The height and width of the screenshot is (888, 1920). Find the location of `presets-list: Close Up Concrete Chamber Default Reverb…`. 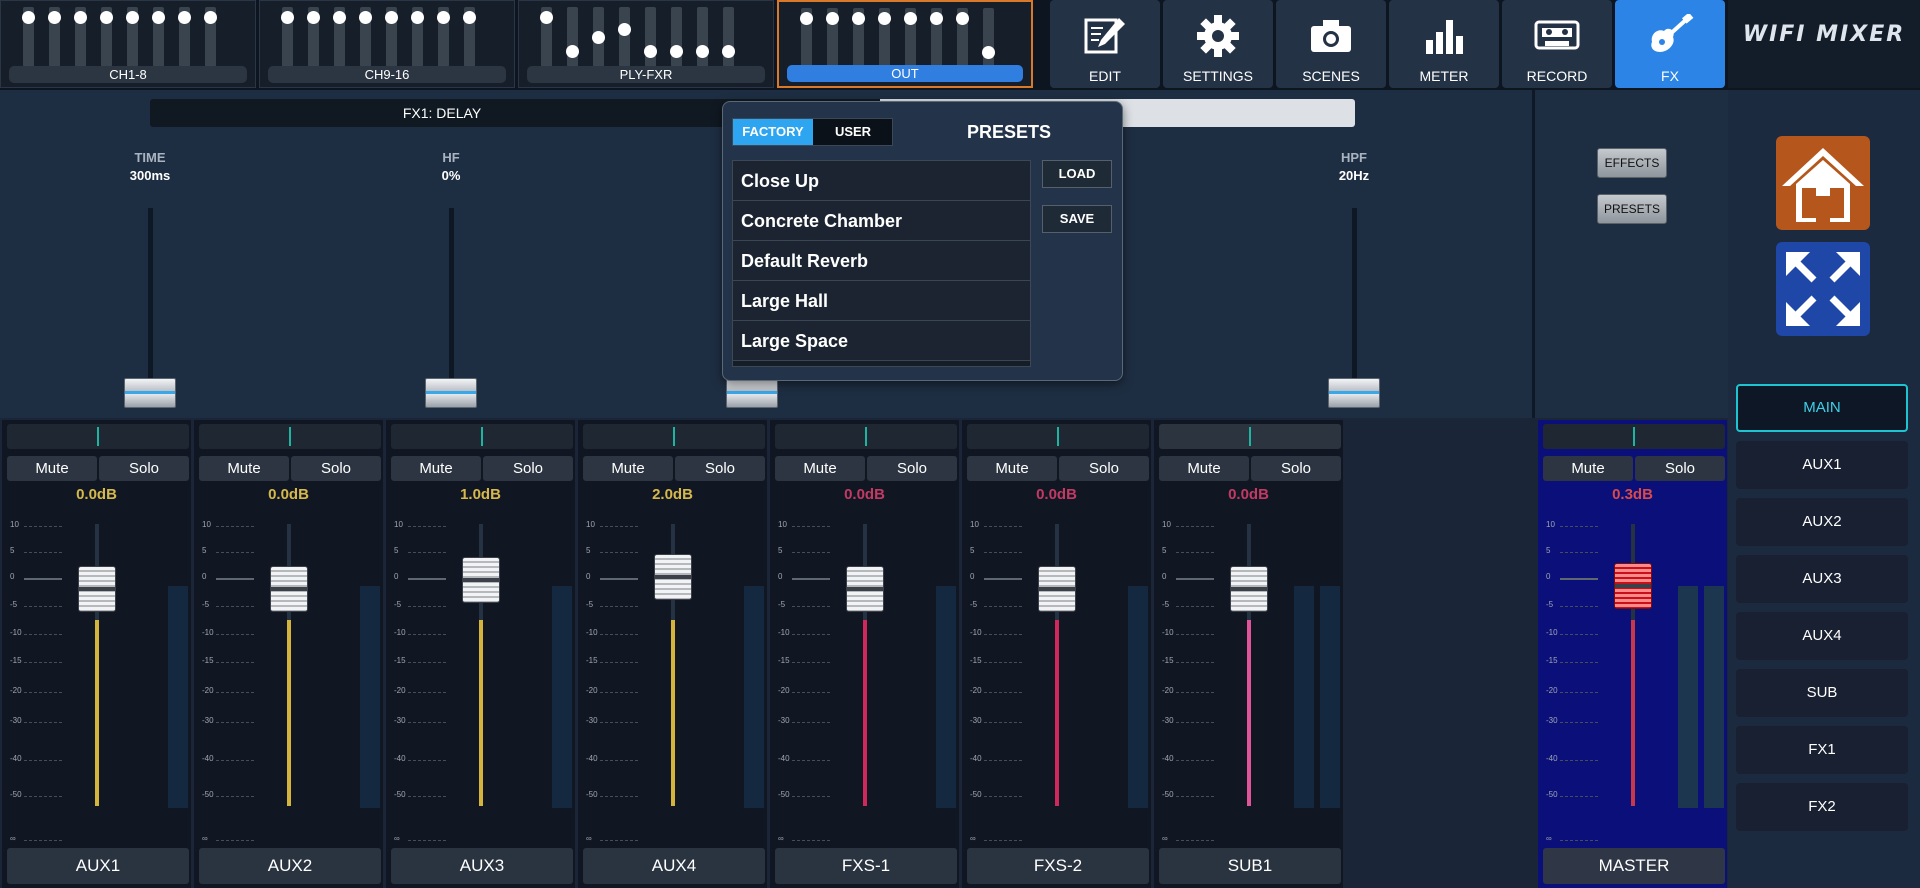

presets-list: Close Up Concrete Chamber Default Reverb… is located at coordinates (881, 263).